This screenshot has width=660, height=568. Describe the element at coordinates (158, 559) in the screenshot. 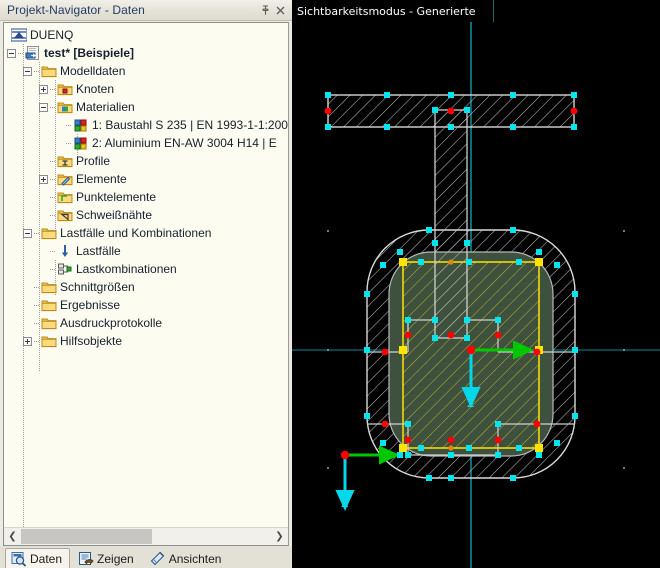

I see `views-tab-icon` at that location.